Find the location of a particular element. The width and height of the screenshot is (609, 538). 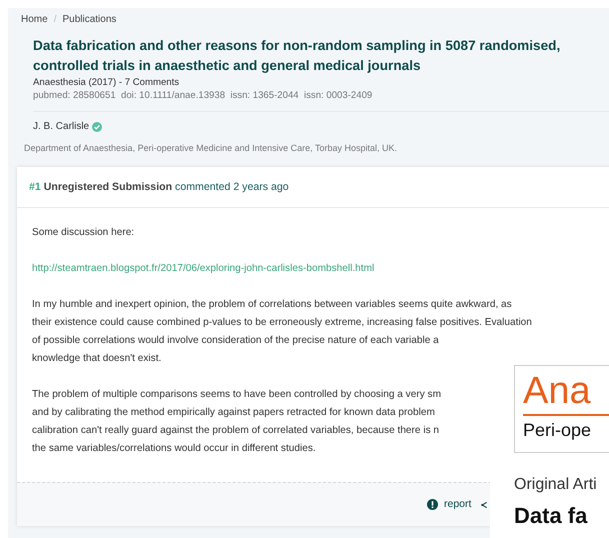

report-link: report is located at coordinates (458, 504).